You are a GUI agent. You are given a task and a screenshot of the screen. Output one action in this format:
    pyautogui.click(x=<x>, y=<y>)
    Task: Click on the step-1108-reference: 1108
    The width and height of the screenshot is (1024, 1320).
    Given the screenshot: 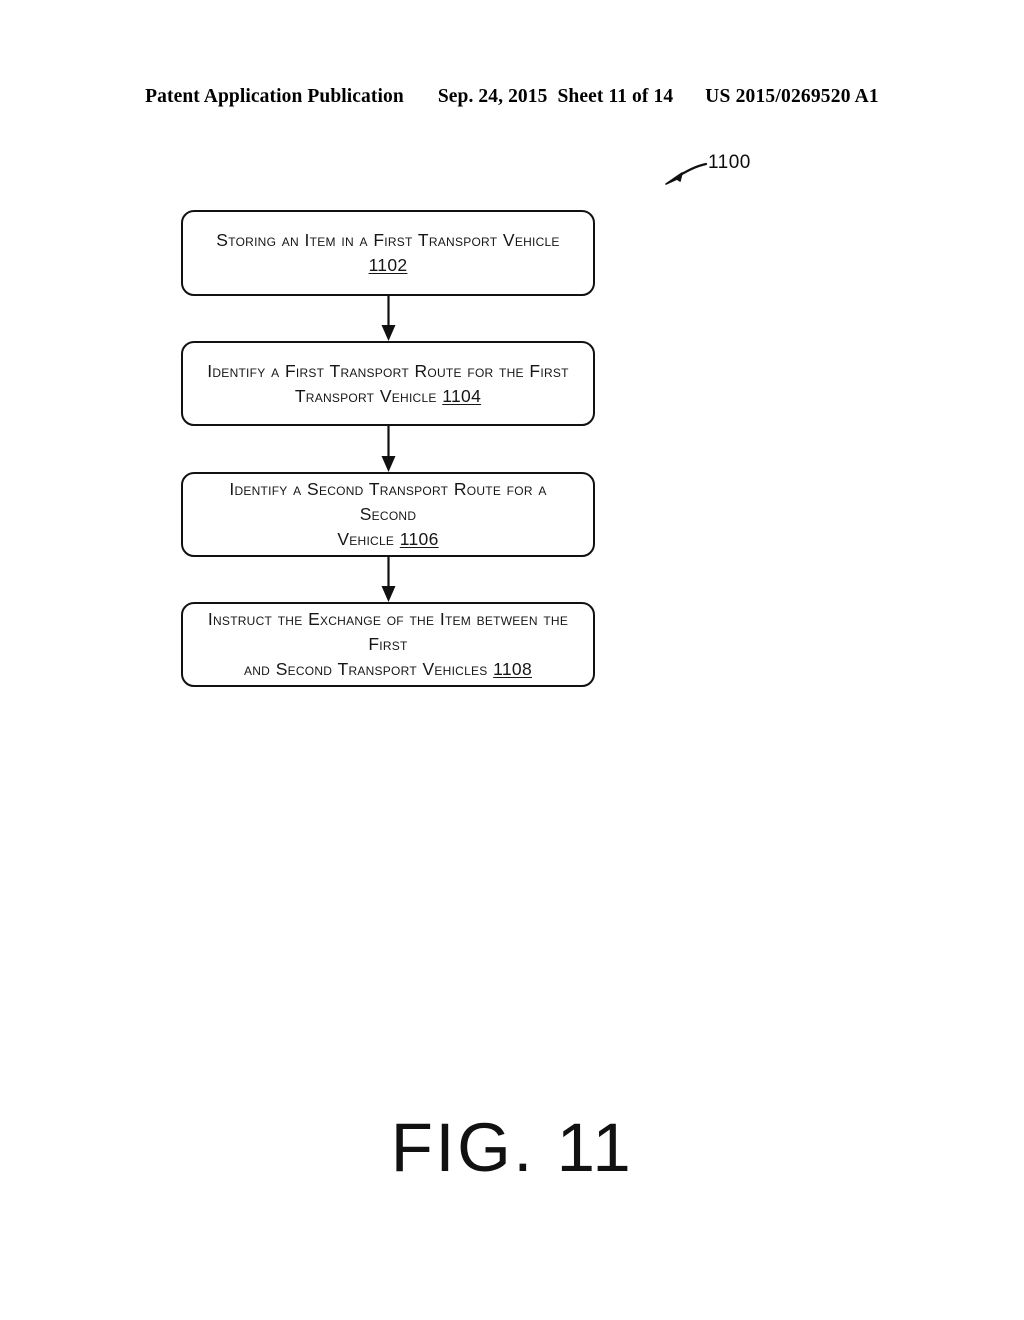 What is the action you would take?
    pyautogui.click(x=512, y=668)
    